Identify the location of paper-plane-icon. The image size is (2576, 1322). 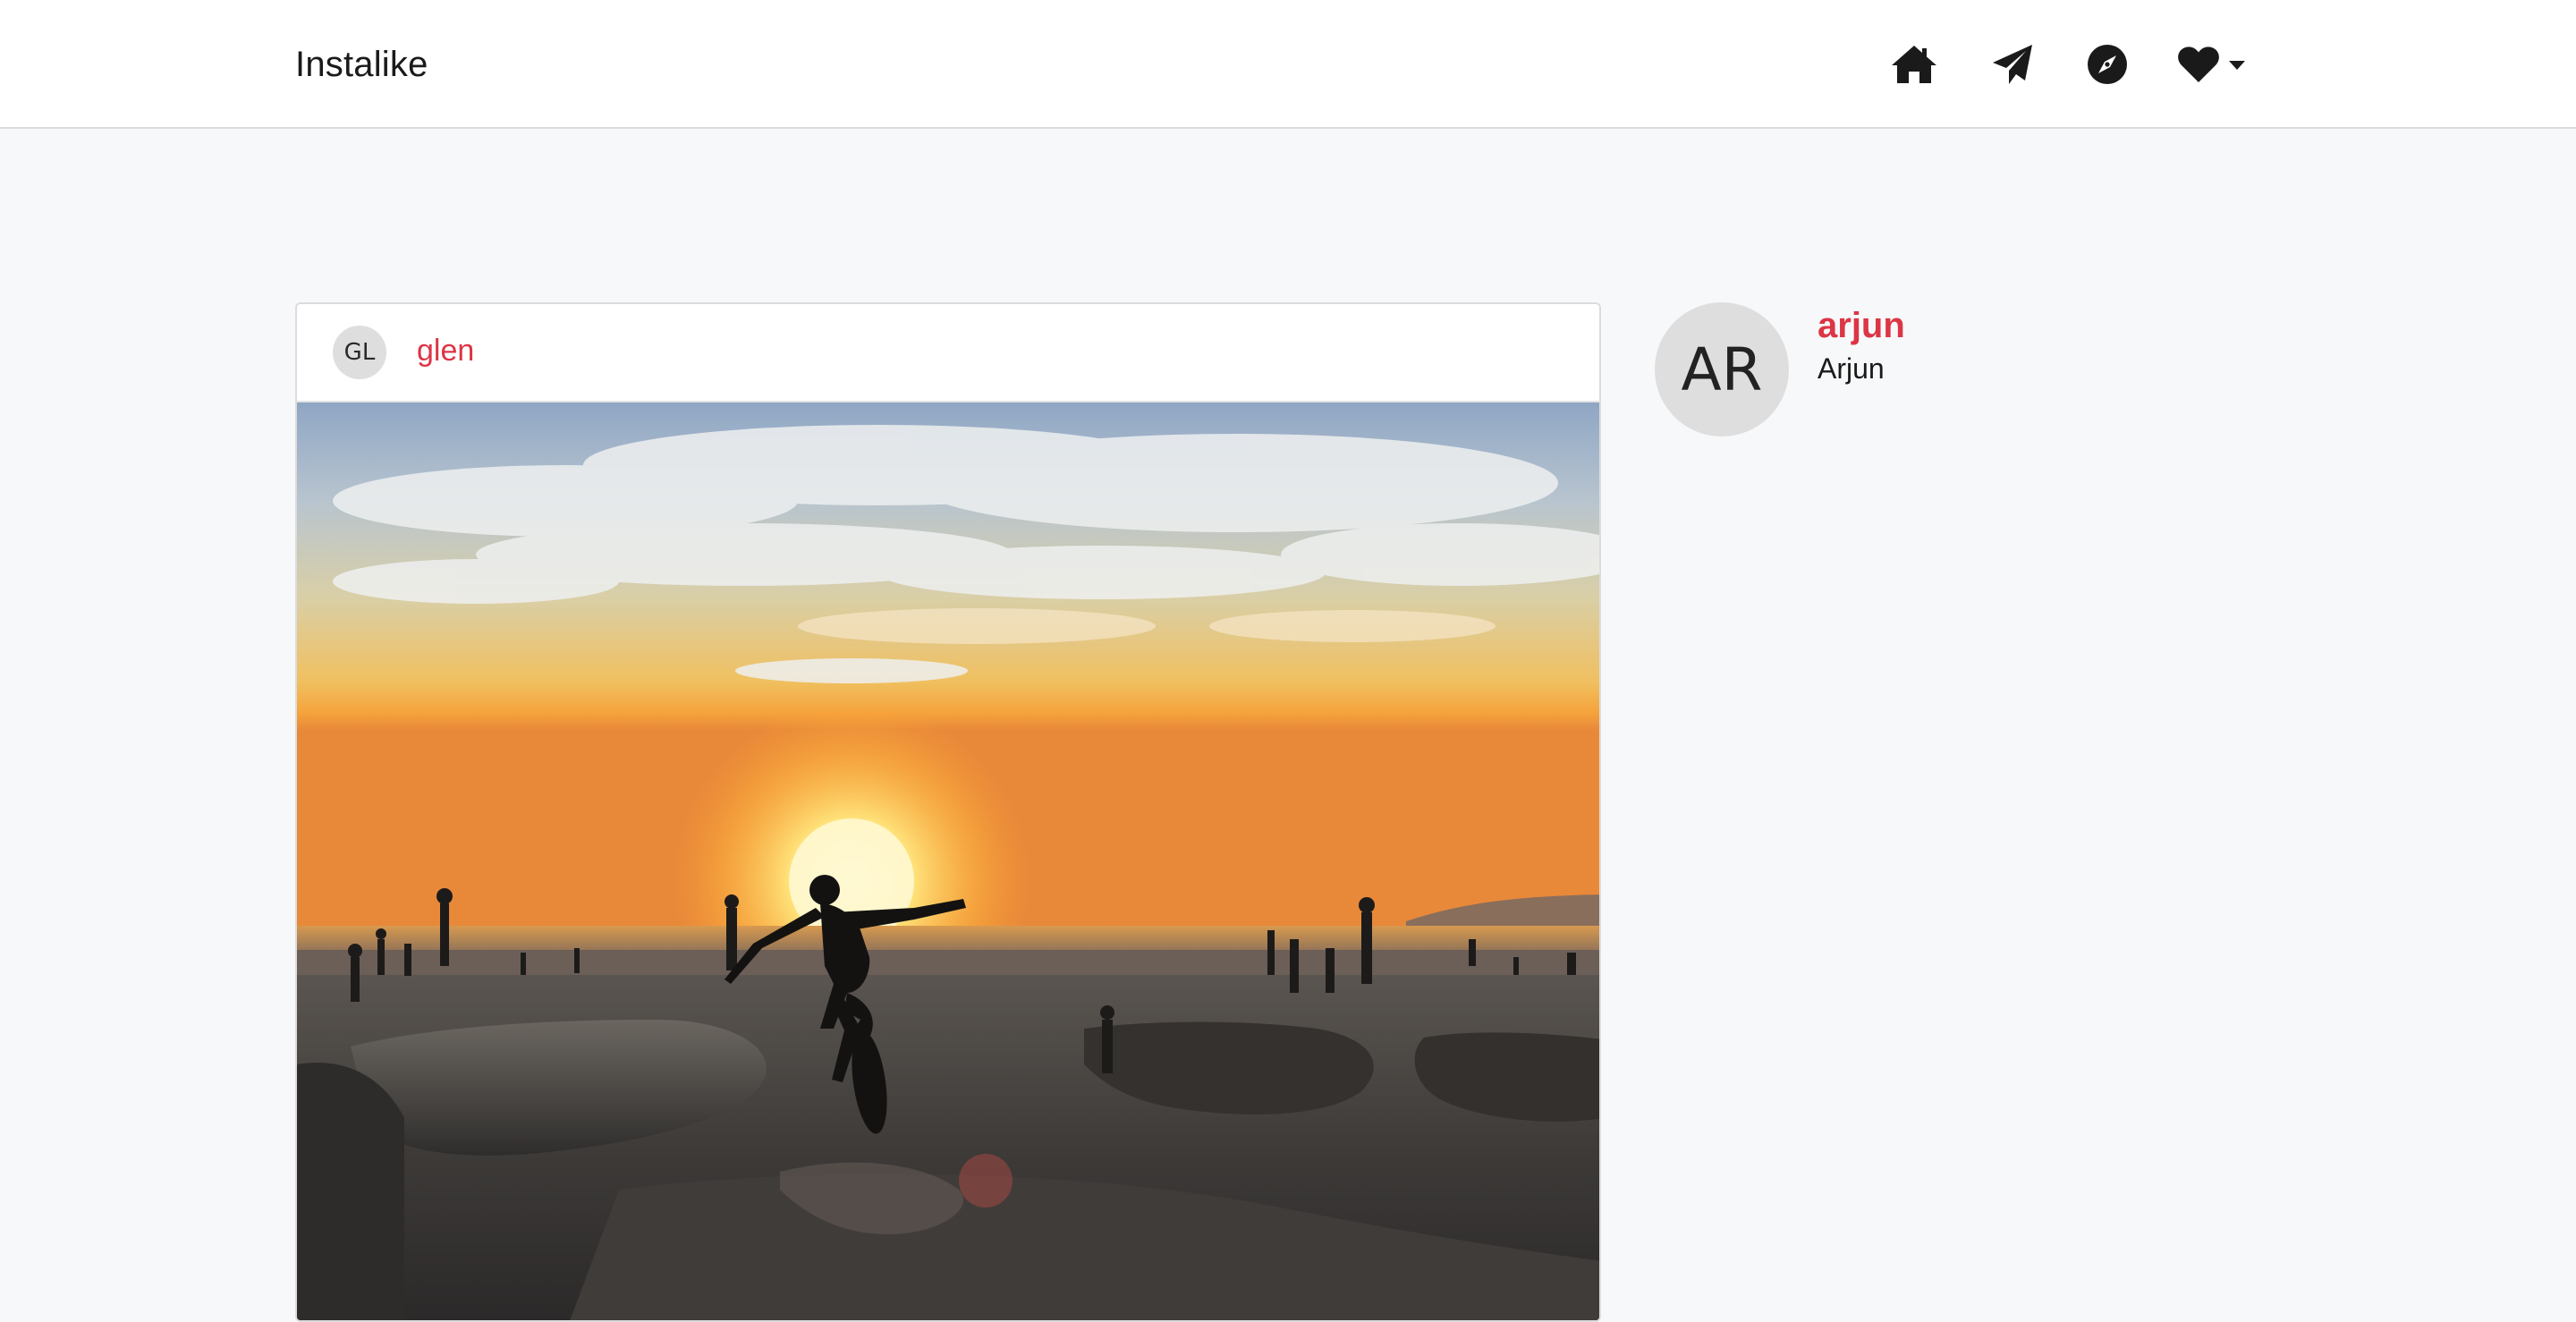
(2012, 65).